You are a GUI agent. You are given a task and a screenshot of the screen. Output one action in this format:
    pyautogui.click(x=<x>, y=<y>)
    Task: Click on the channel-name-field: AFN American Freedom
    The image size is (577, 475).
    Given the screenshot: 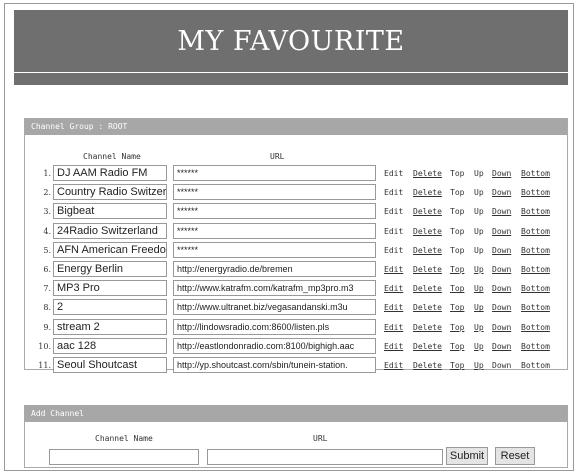 What is the action you would take?
    pyautogui.click(x=110, y=249)
    